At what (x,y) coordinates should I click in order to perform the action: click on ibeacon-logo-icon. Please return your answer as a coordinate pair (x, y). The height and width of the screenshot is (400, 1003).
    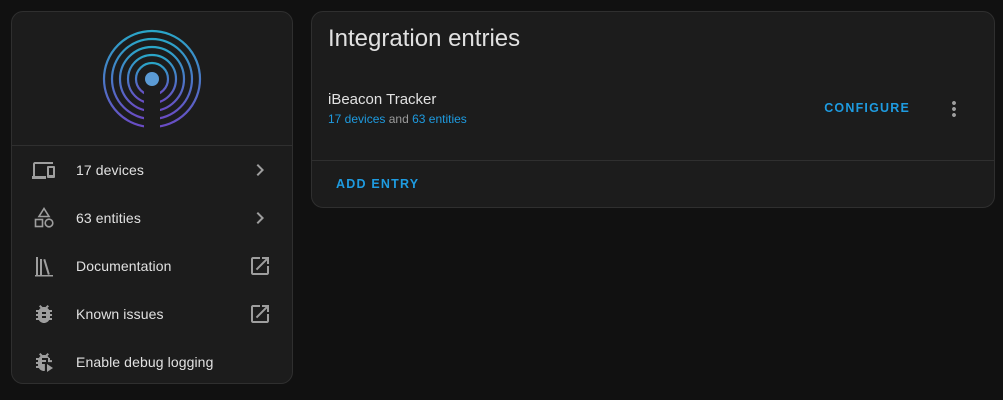
    Looking at the image, I should click on (152, 80).